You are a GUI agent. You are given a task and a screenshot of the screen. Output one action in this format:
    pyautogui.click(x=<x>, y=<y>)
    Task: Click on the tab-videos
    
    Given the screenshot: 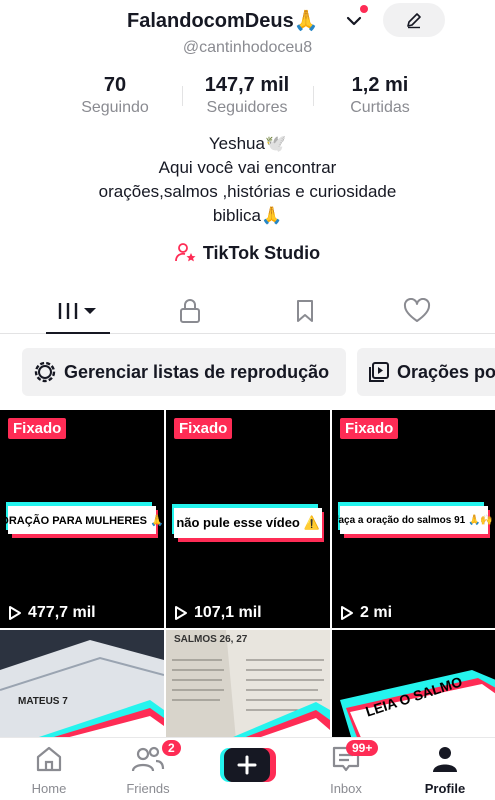 What is the action you would take?
    pyautogui.click(x=78, y=311)
    